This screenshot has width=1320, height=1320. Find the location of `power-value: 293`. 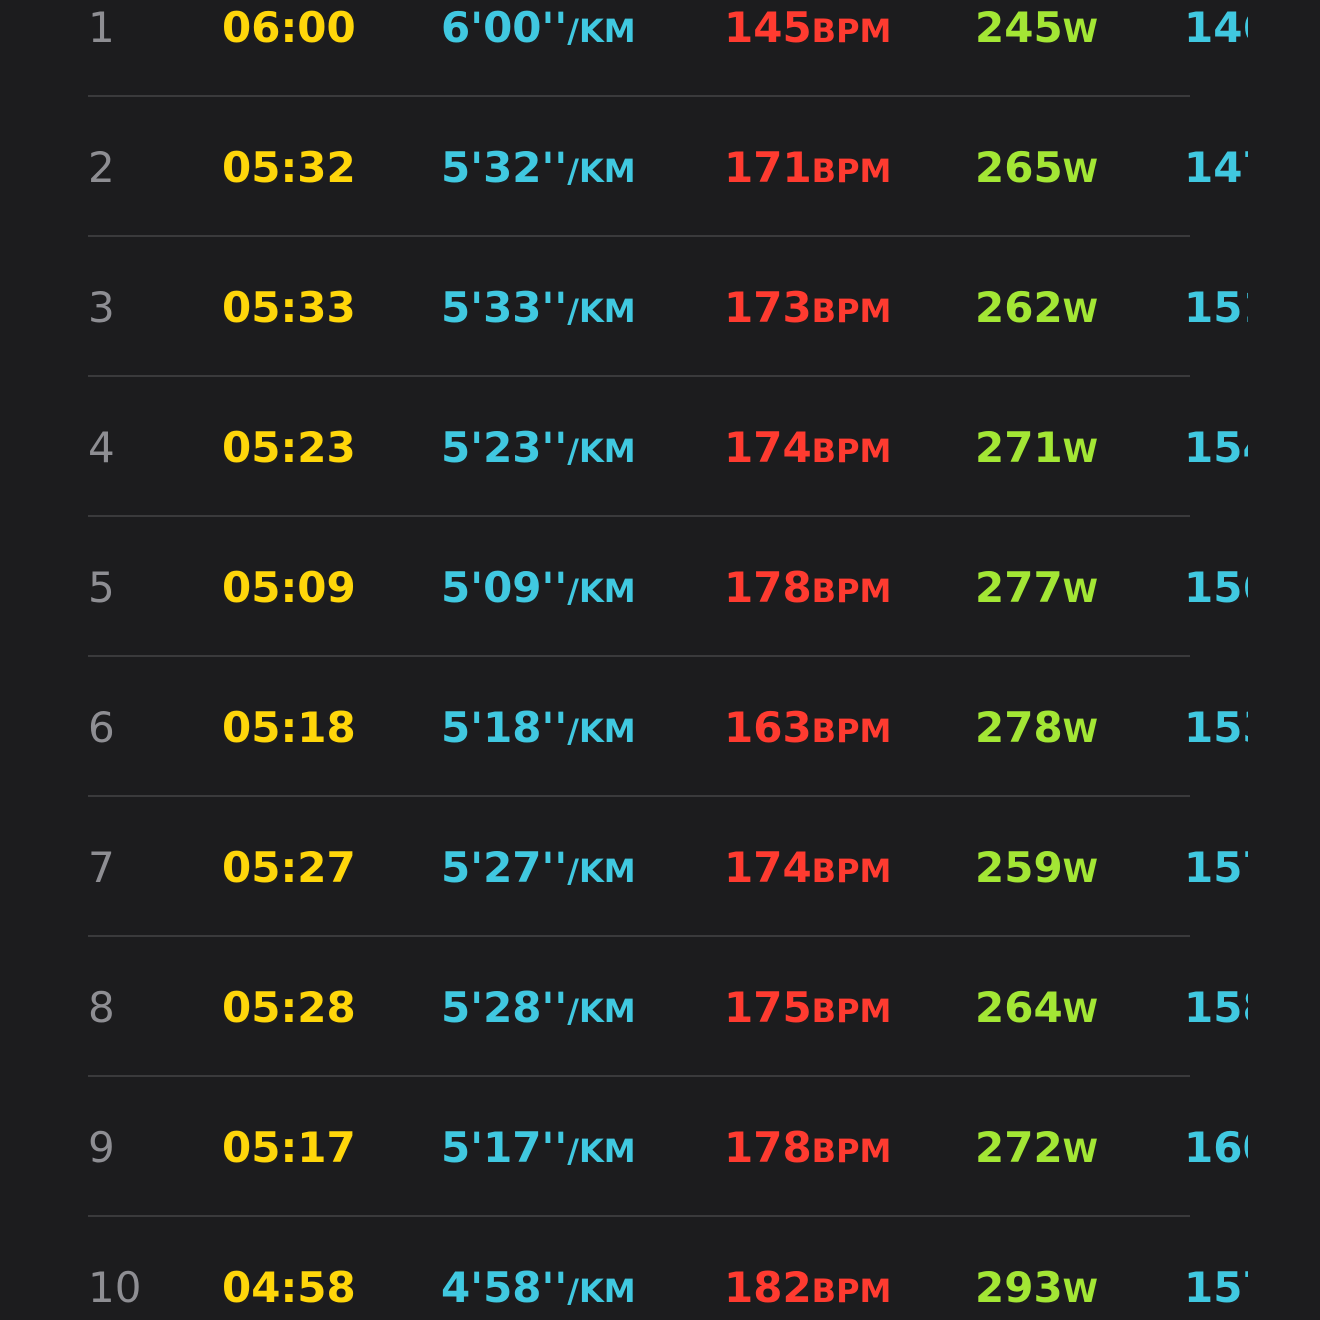

power-value: 293 is located at coordinates (1019, 1287).